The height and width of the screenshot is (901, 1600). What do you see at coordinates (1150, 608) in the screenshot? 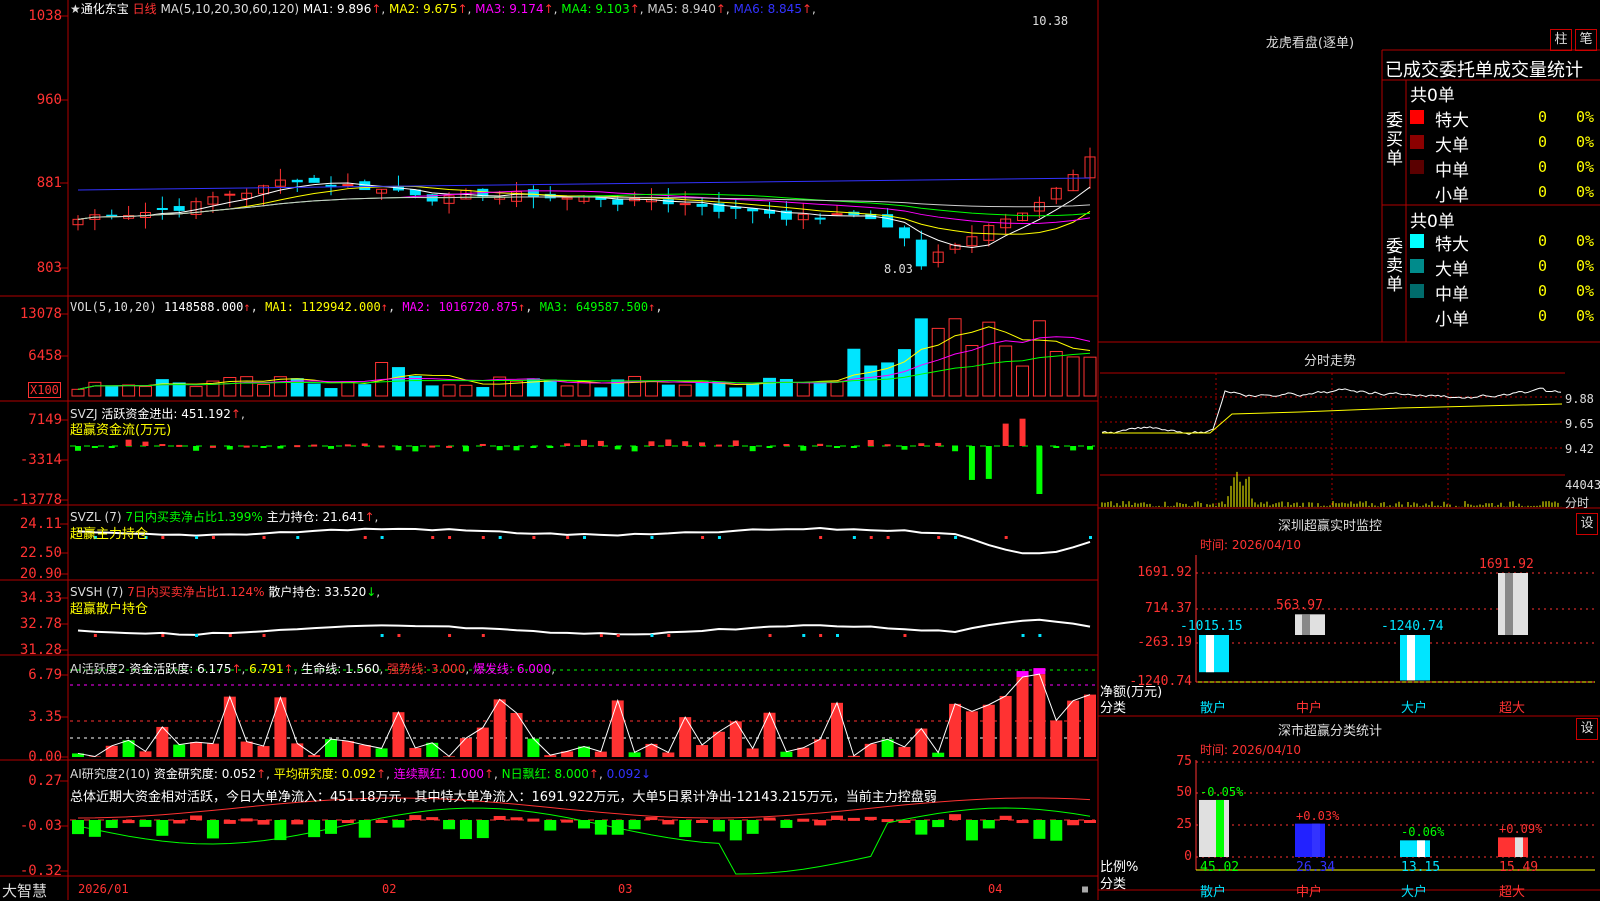
I see `monitor-y-tick: 714.37` at bounding box center [1150, 608].